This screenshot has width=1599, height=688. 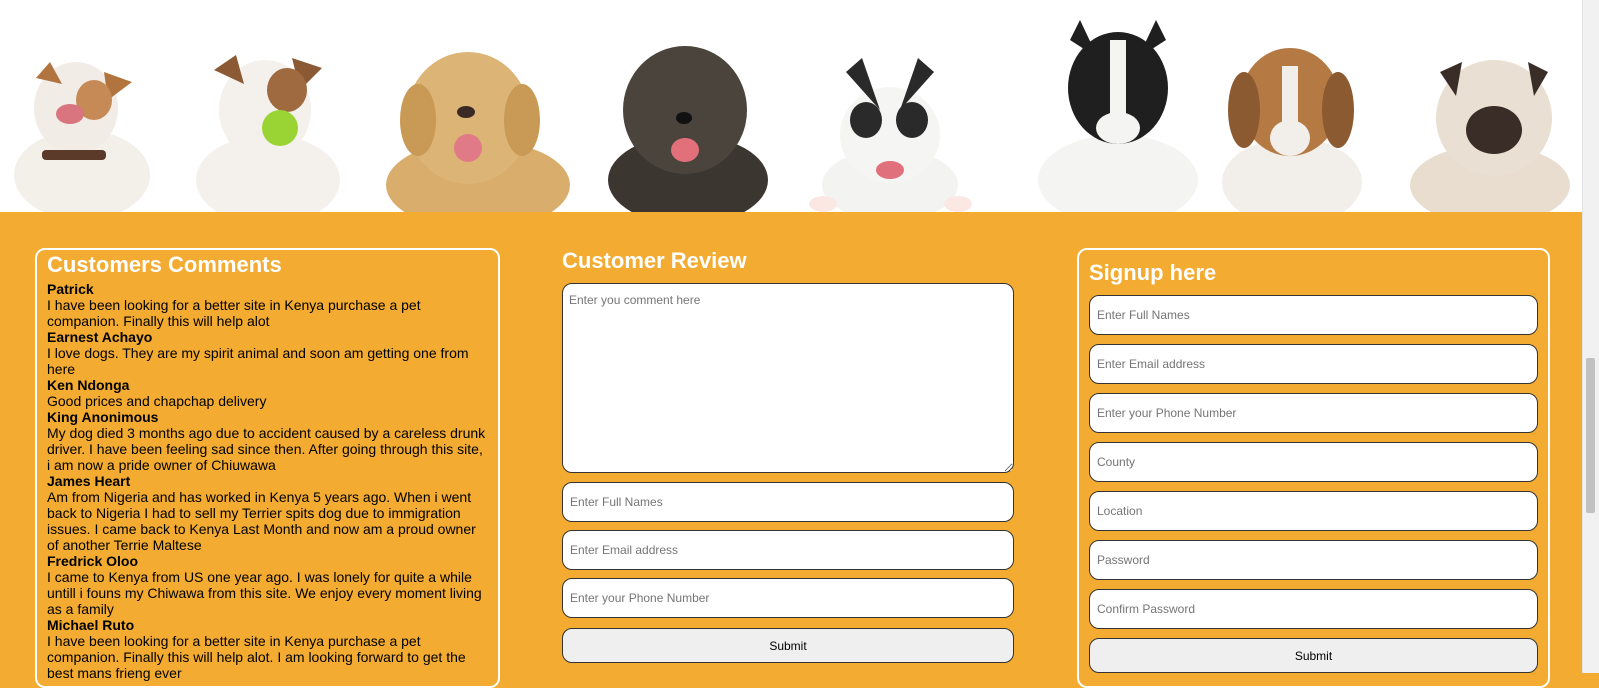 What do you see at coordinates (268, 133) in the screenshot?
I see `dog-jack-russell-illustration` at bounding box center [268, 133].